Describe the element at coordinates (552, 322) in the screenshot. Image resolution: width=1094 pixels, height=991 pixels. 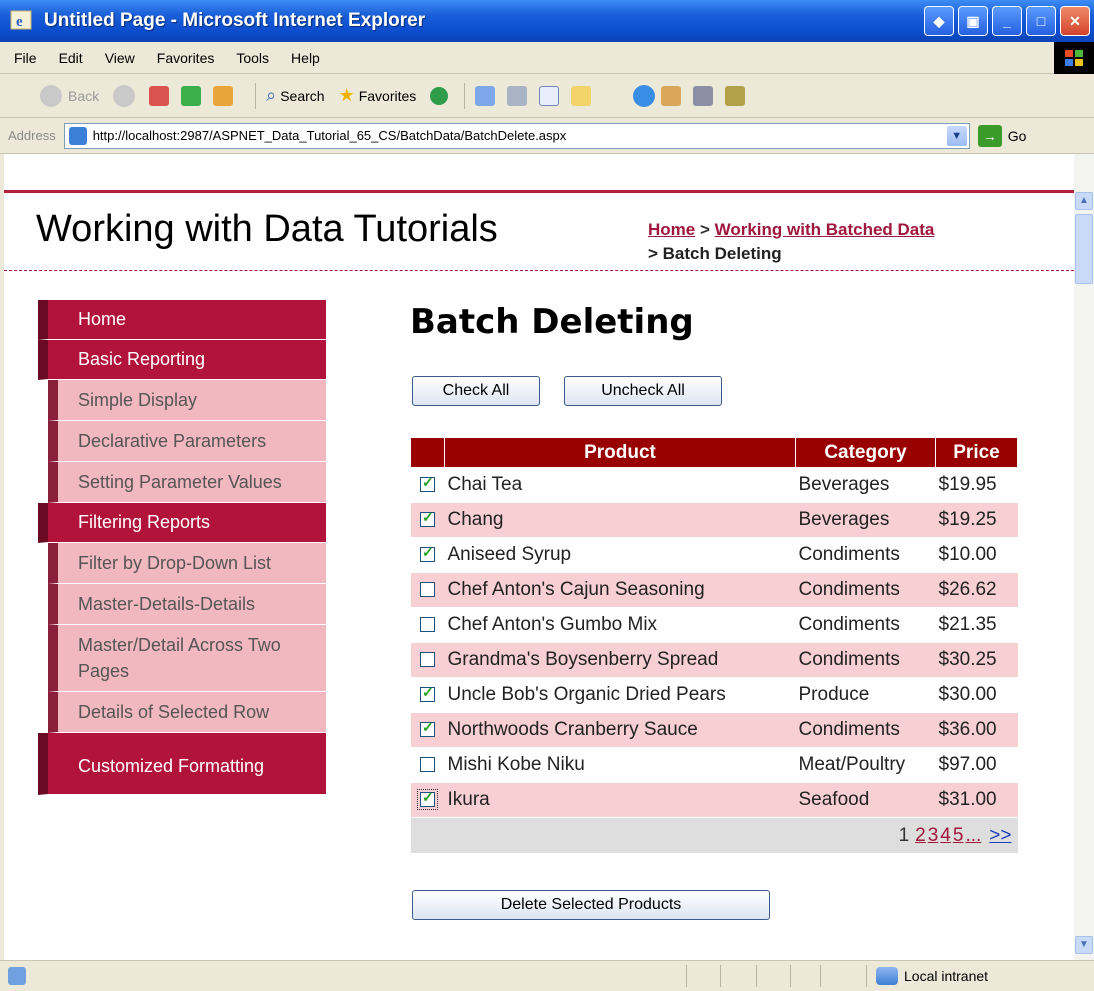
I see `page-title: Batch Deleting` at that location.